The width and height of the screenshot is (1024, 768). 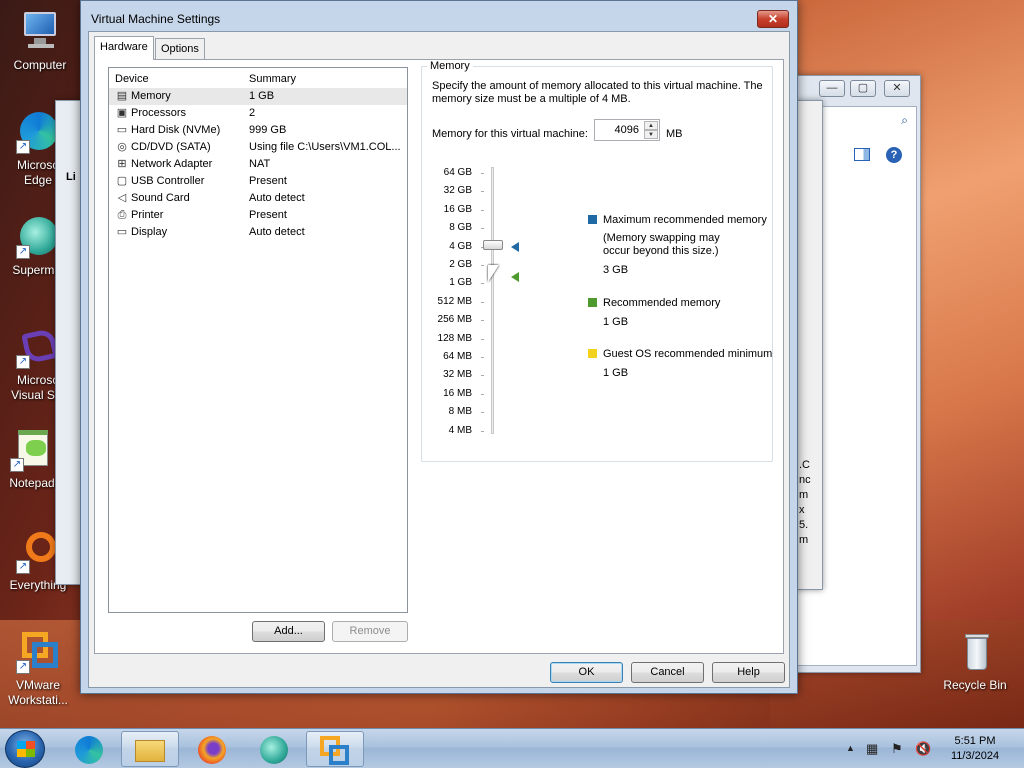 I want to click on display-icon: ▭, so click(x=122, y=232).